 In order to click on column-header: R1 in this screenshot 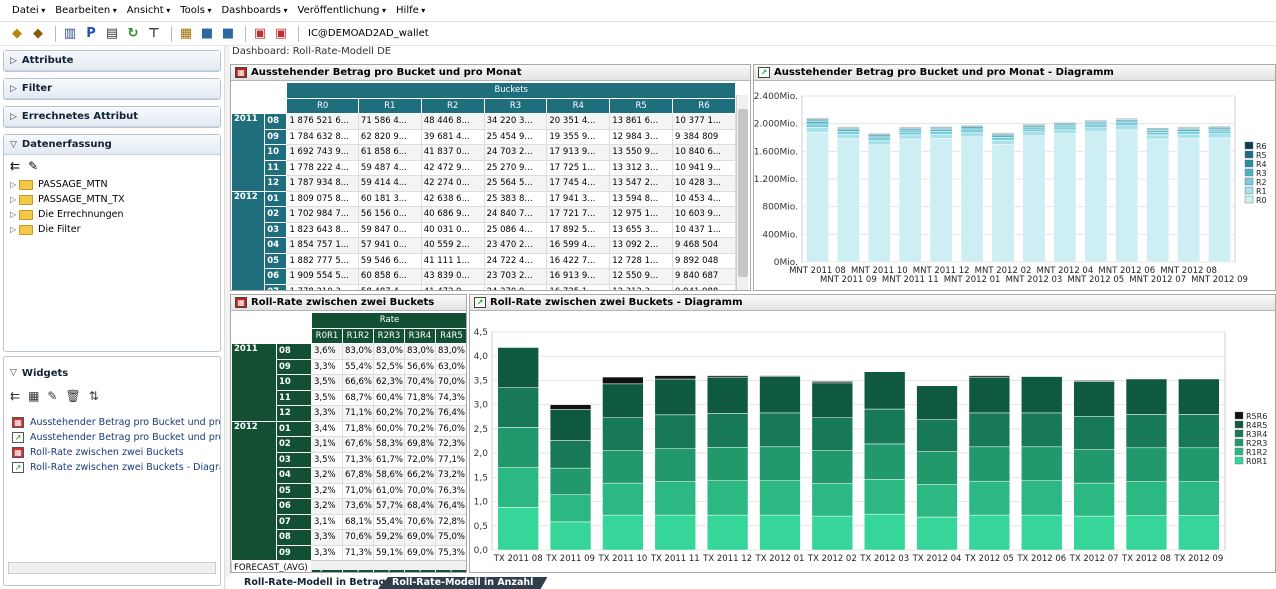, I will do `click(389, 105)`.